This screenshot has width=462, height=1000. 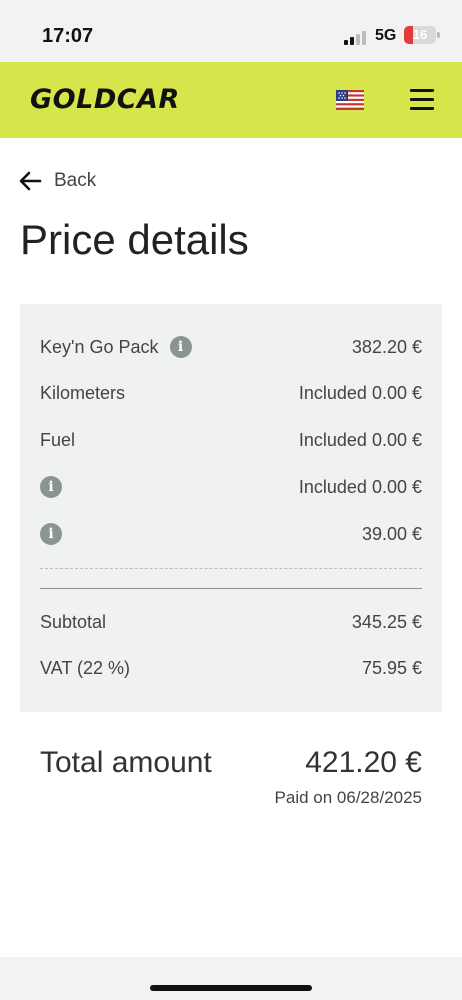 I want to click on vat-label: VAT (22 %), so click(x=85, y=668).